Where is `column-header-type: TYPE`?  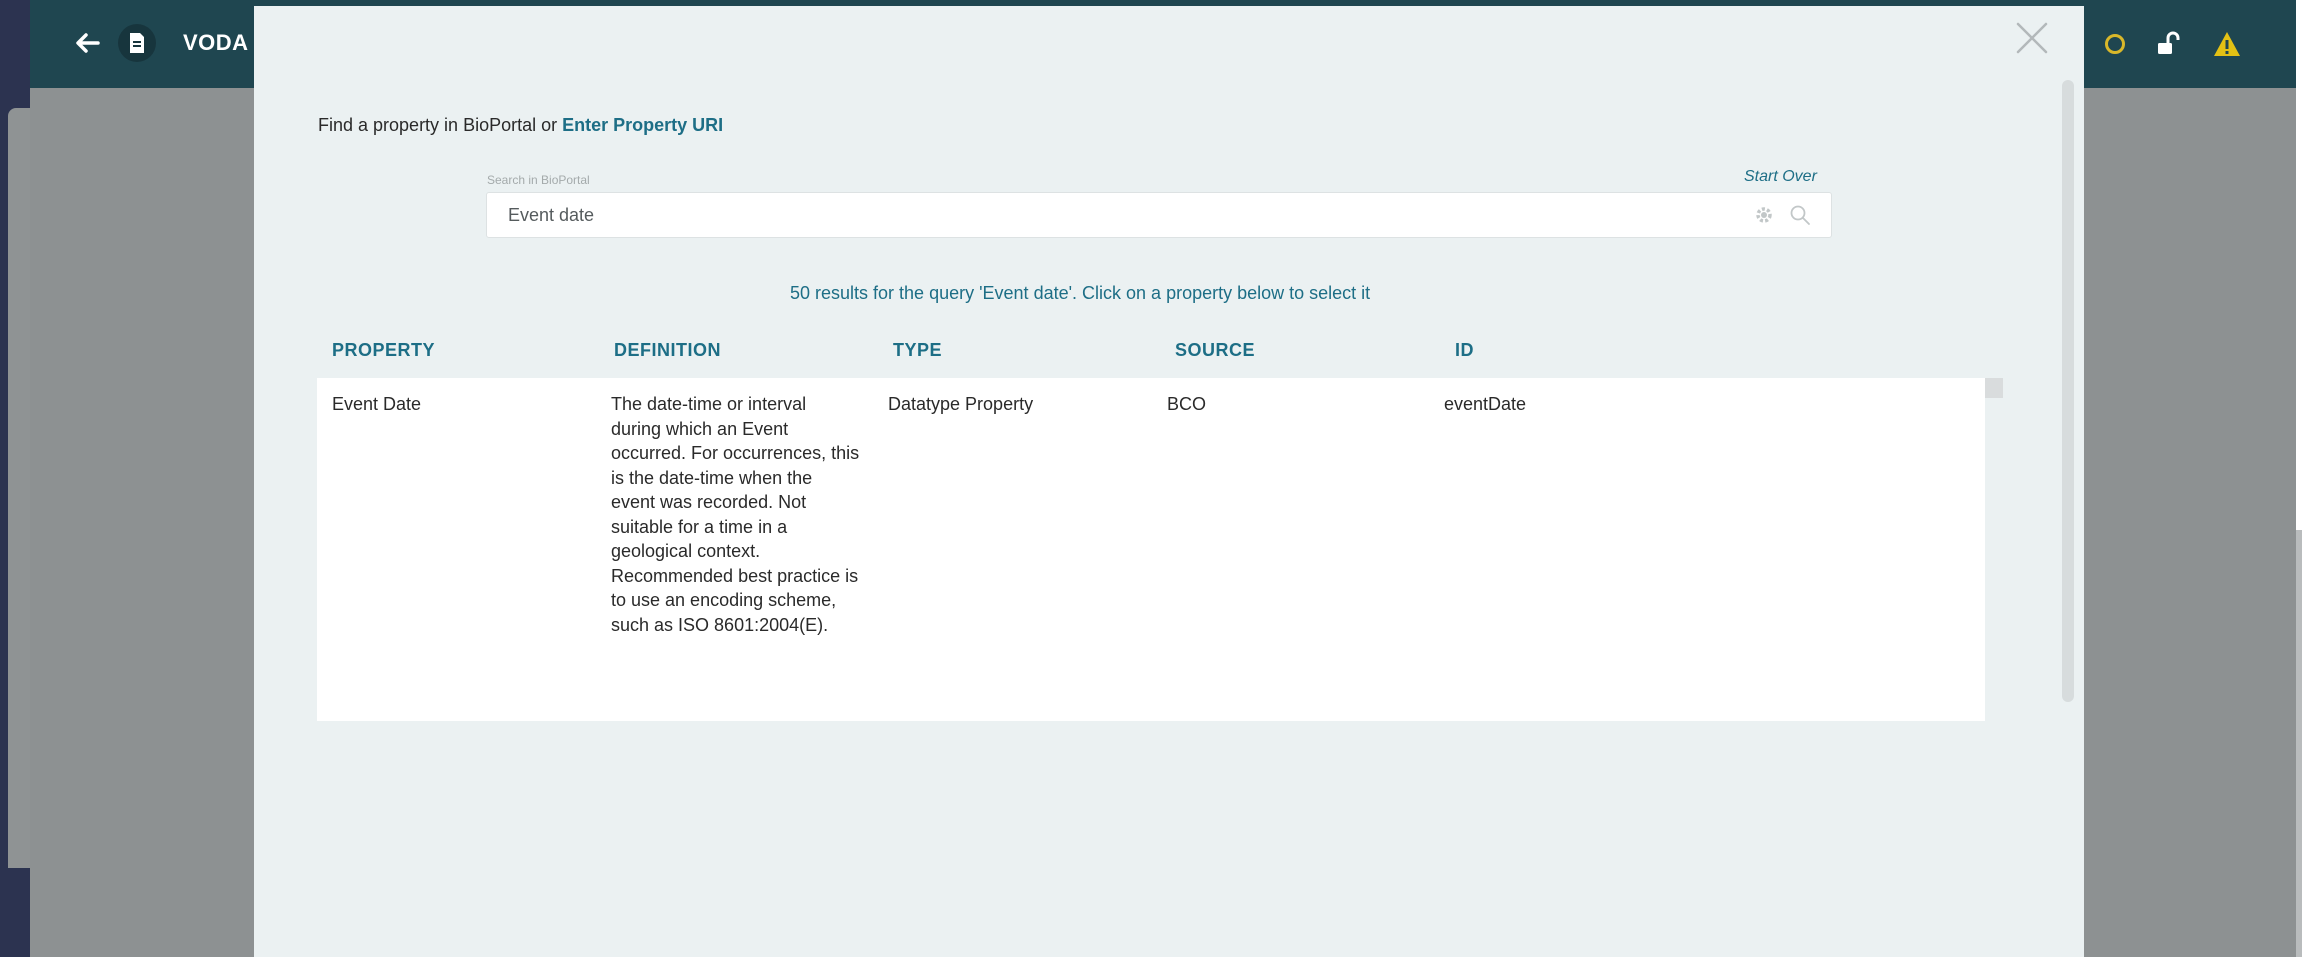 column-header-type: TYPE is located at coordinates (918, 350).